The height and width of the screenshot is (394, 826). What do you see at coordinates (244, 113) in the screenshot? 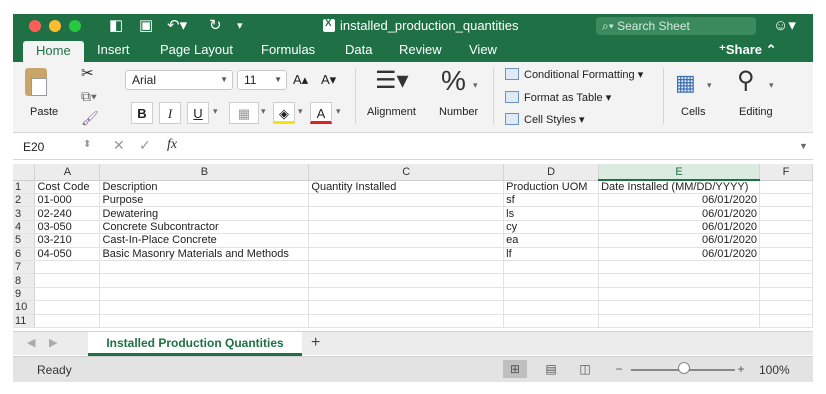
I see `borders-button: ▦` at bounding box center [244, 113].